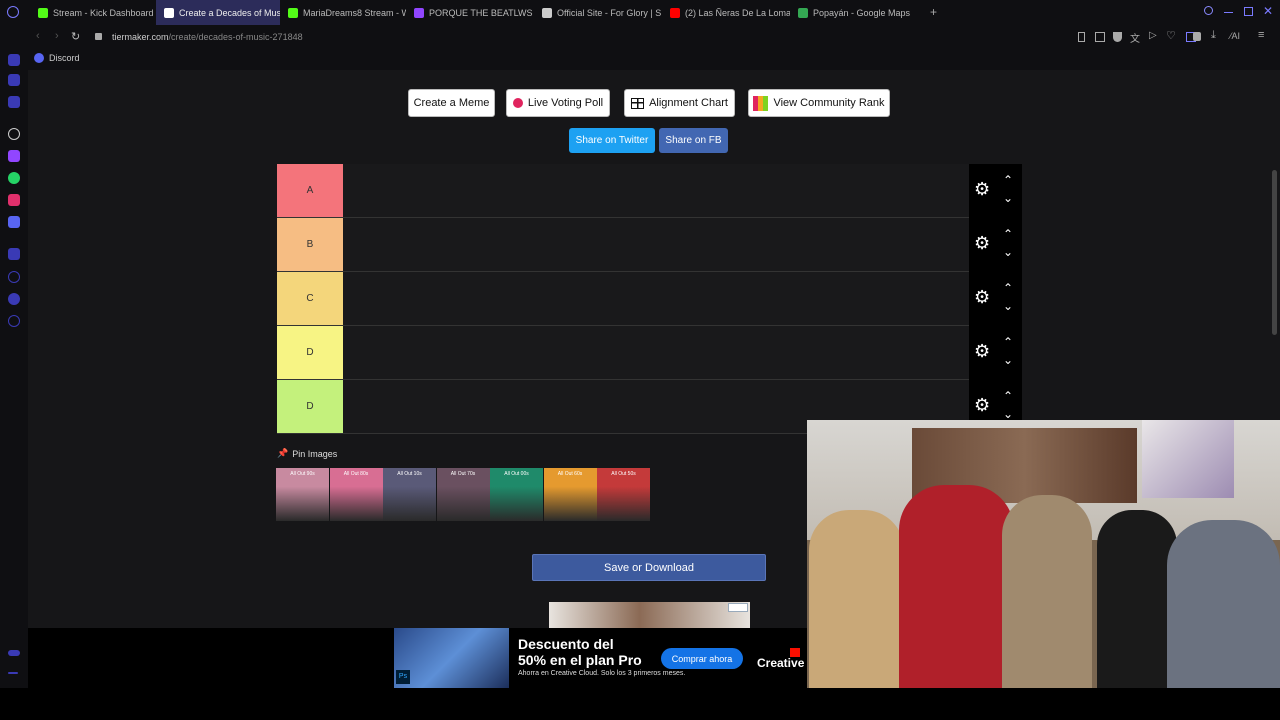 The image size is (1280, 720). What do you see at coordinates (310, 190) in the screenshot?
I see `tier-label: A` at bounding box center [310, 190].